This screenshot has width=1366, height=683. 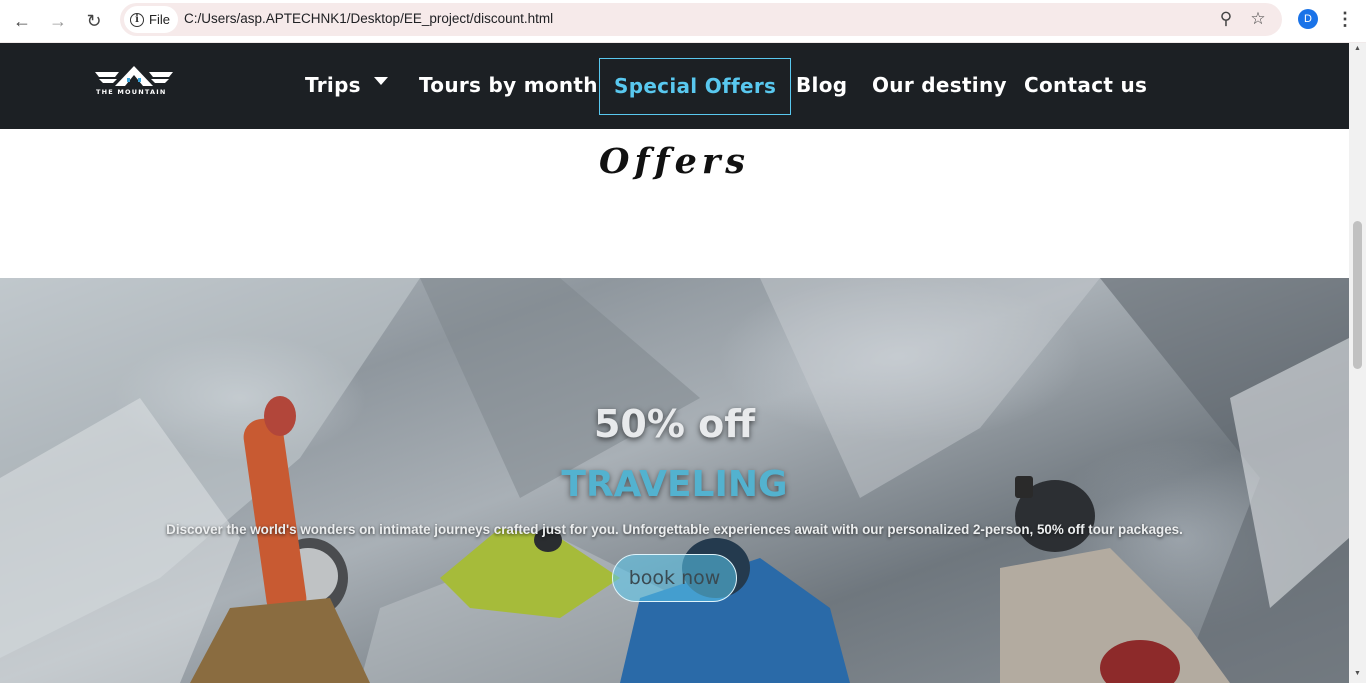 What do you see at coordinates (1345, 19) in the screenshot?
I see `kebab-menu-icon: ⋮` at bounding box center [1345, 19].